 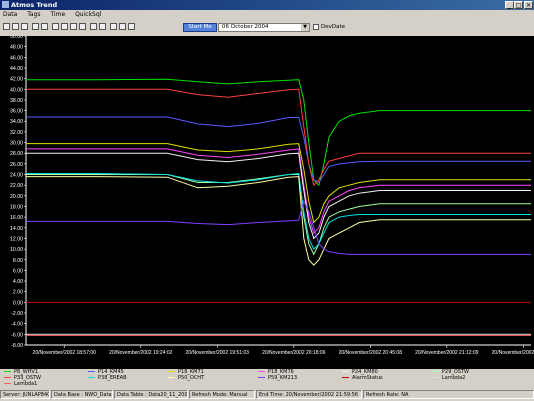 What do you see at coordinates (267, 14) in the screenshot?
I see `menu-bar: Data Tags Time QuickSql` at bounding box center [267, 14].